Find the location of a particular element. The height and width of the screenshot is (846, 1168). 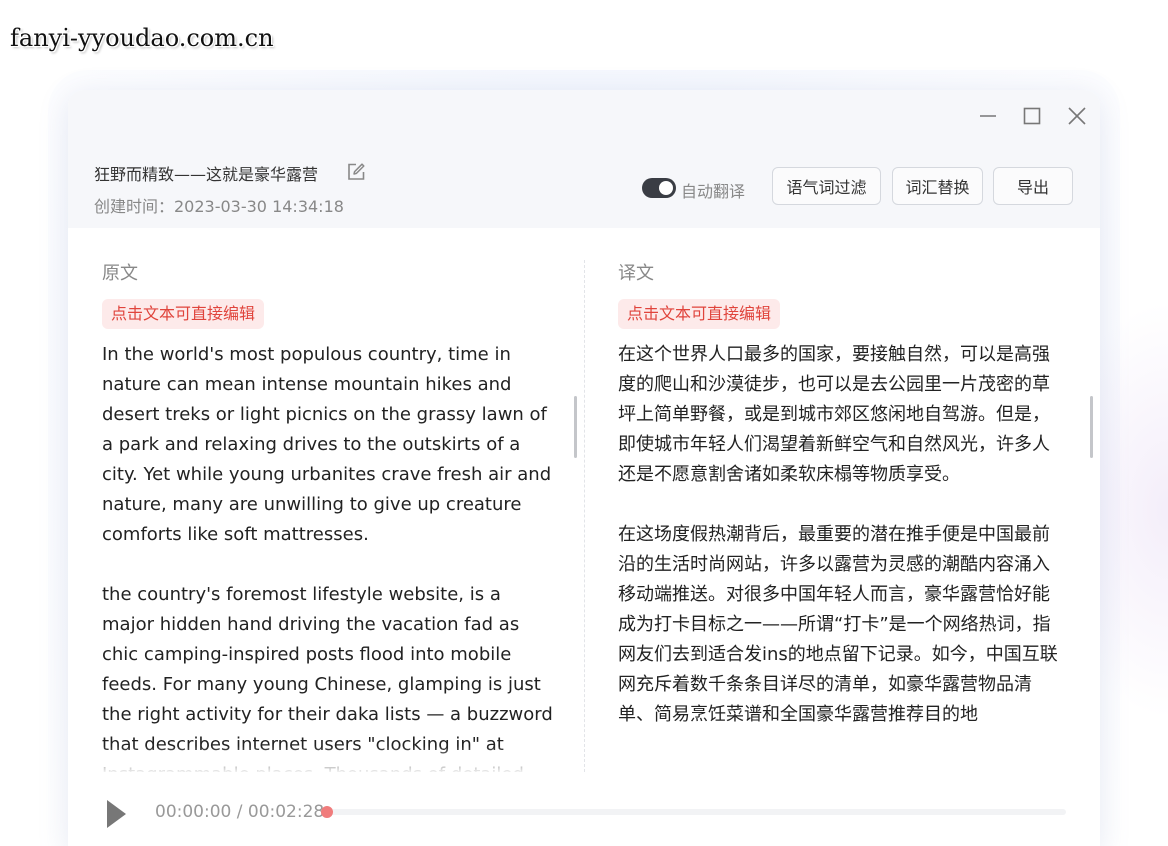

maximize-icon is located at coordinates (1032, 116).